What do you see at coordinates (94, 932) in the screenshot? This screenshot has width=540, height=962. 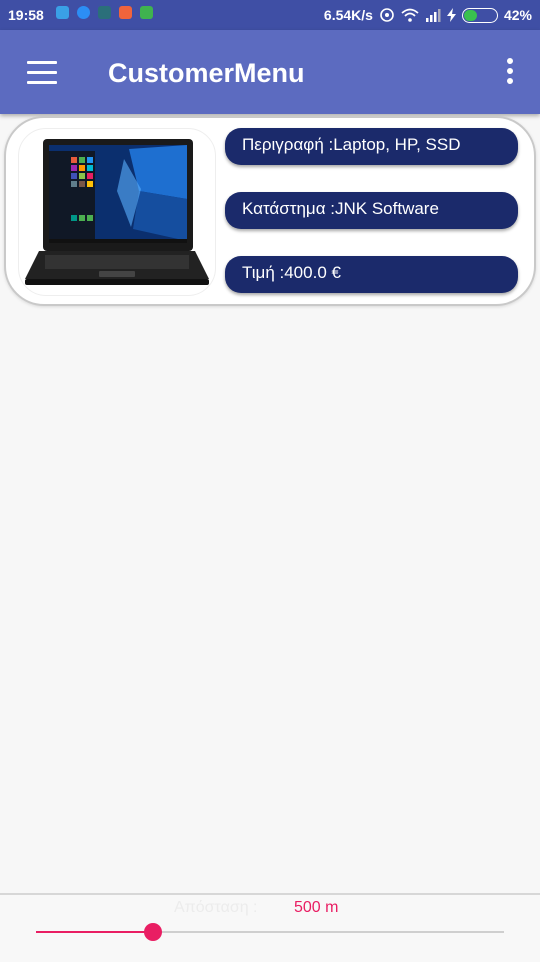 I see `distance-slider-progress` at bounding box center [94, 932].